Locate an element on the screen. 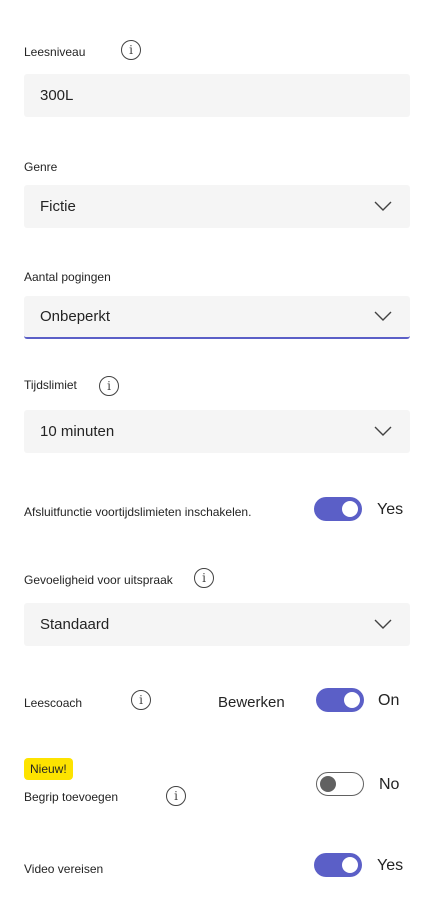 This screenshot has width=423, height=899. pronunciation-dropdown: Standaard is located at coordinates (217, 624).